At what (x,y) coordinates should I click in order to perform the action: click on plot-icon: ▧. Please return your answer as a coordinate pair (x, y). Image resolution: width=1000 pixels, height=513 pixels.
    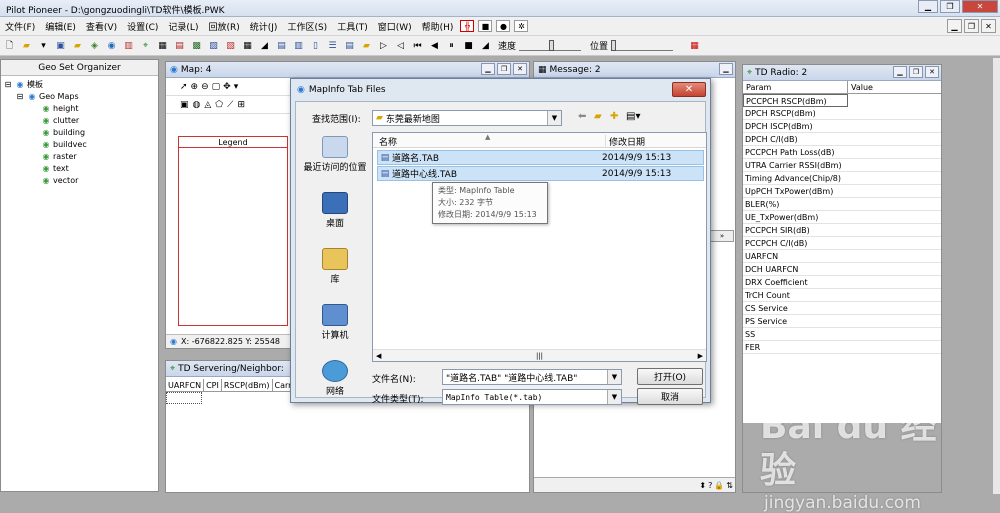
    Looking at the image, I should click on (230, 46).